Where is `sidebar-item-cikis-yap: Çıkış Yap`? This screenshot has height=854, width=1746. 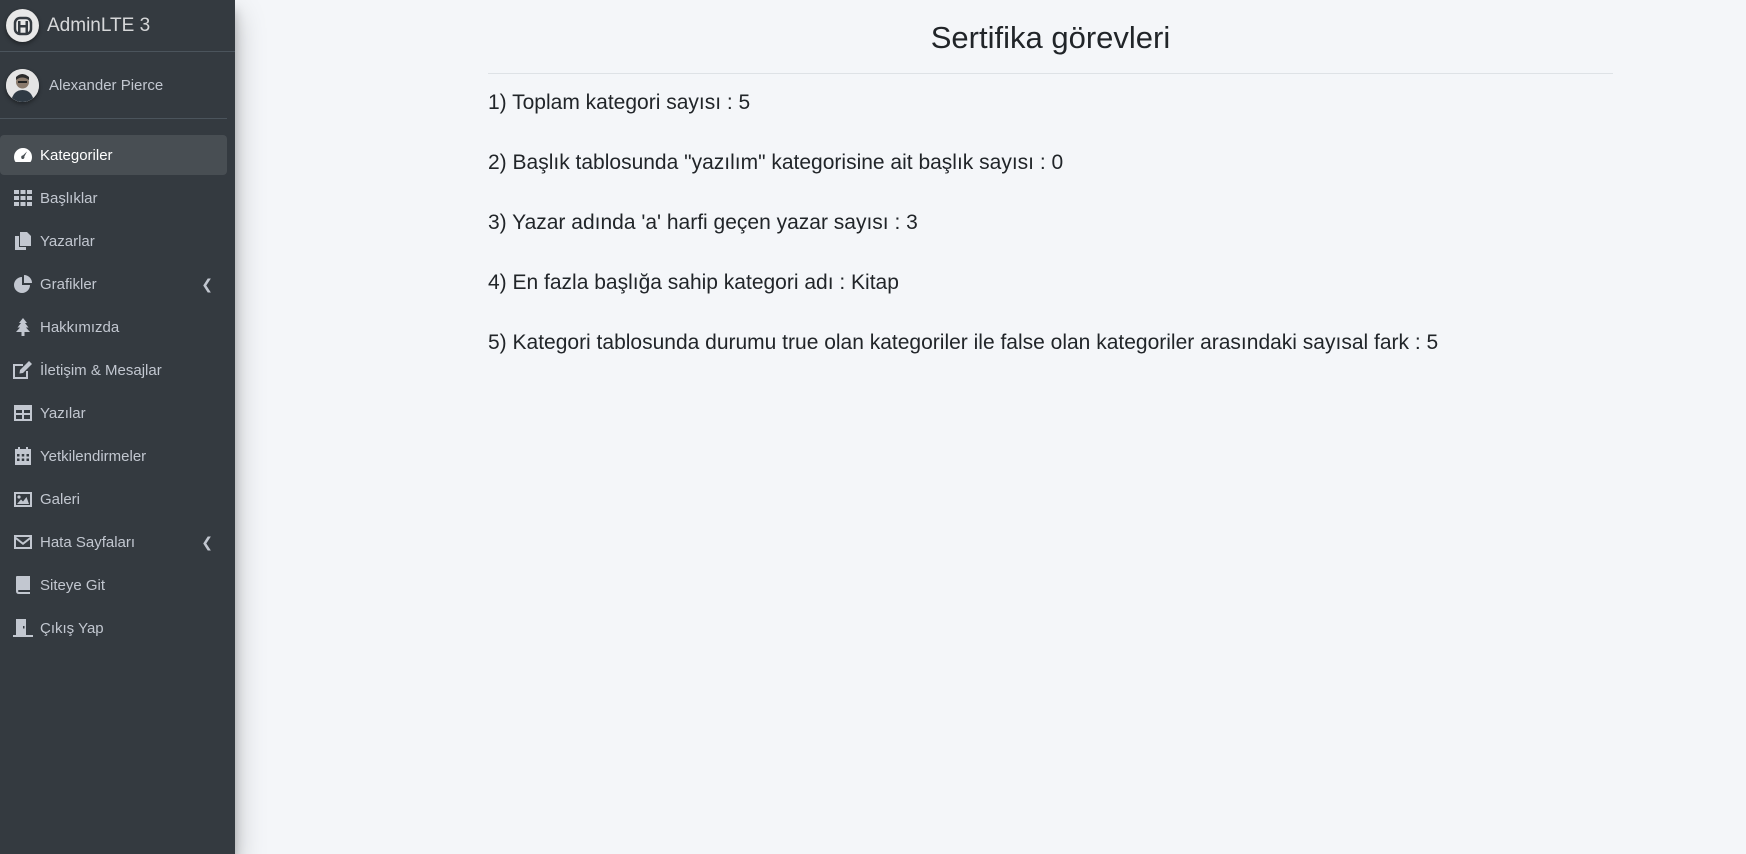
sidebar-item-cikis-yap: Çıkış Yap is located at coordinates (113, 628).